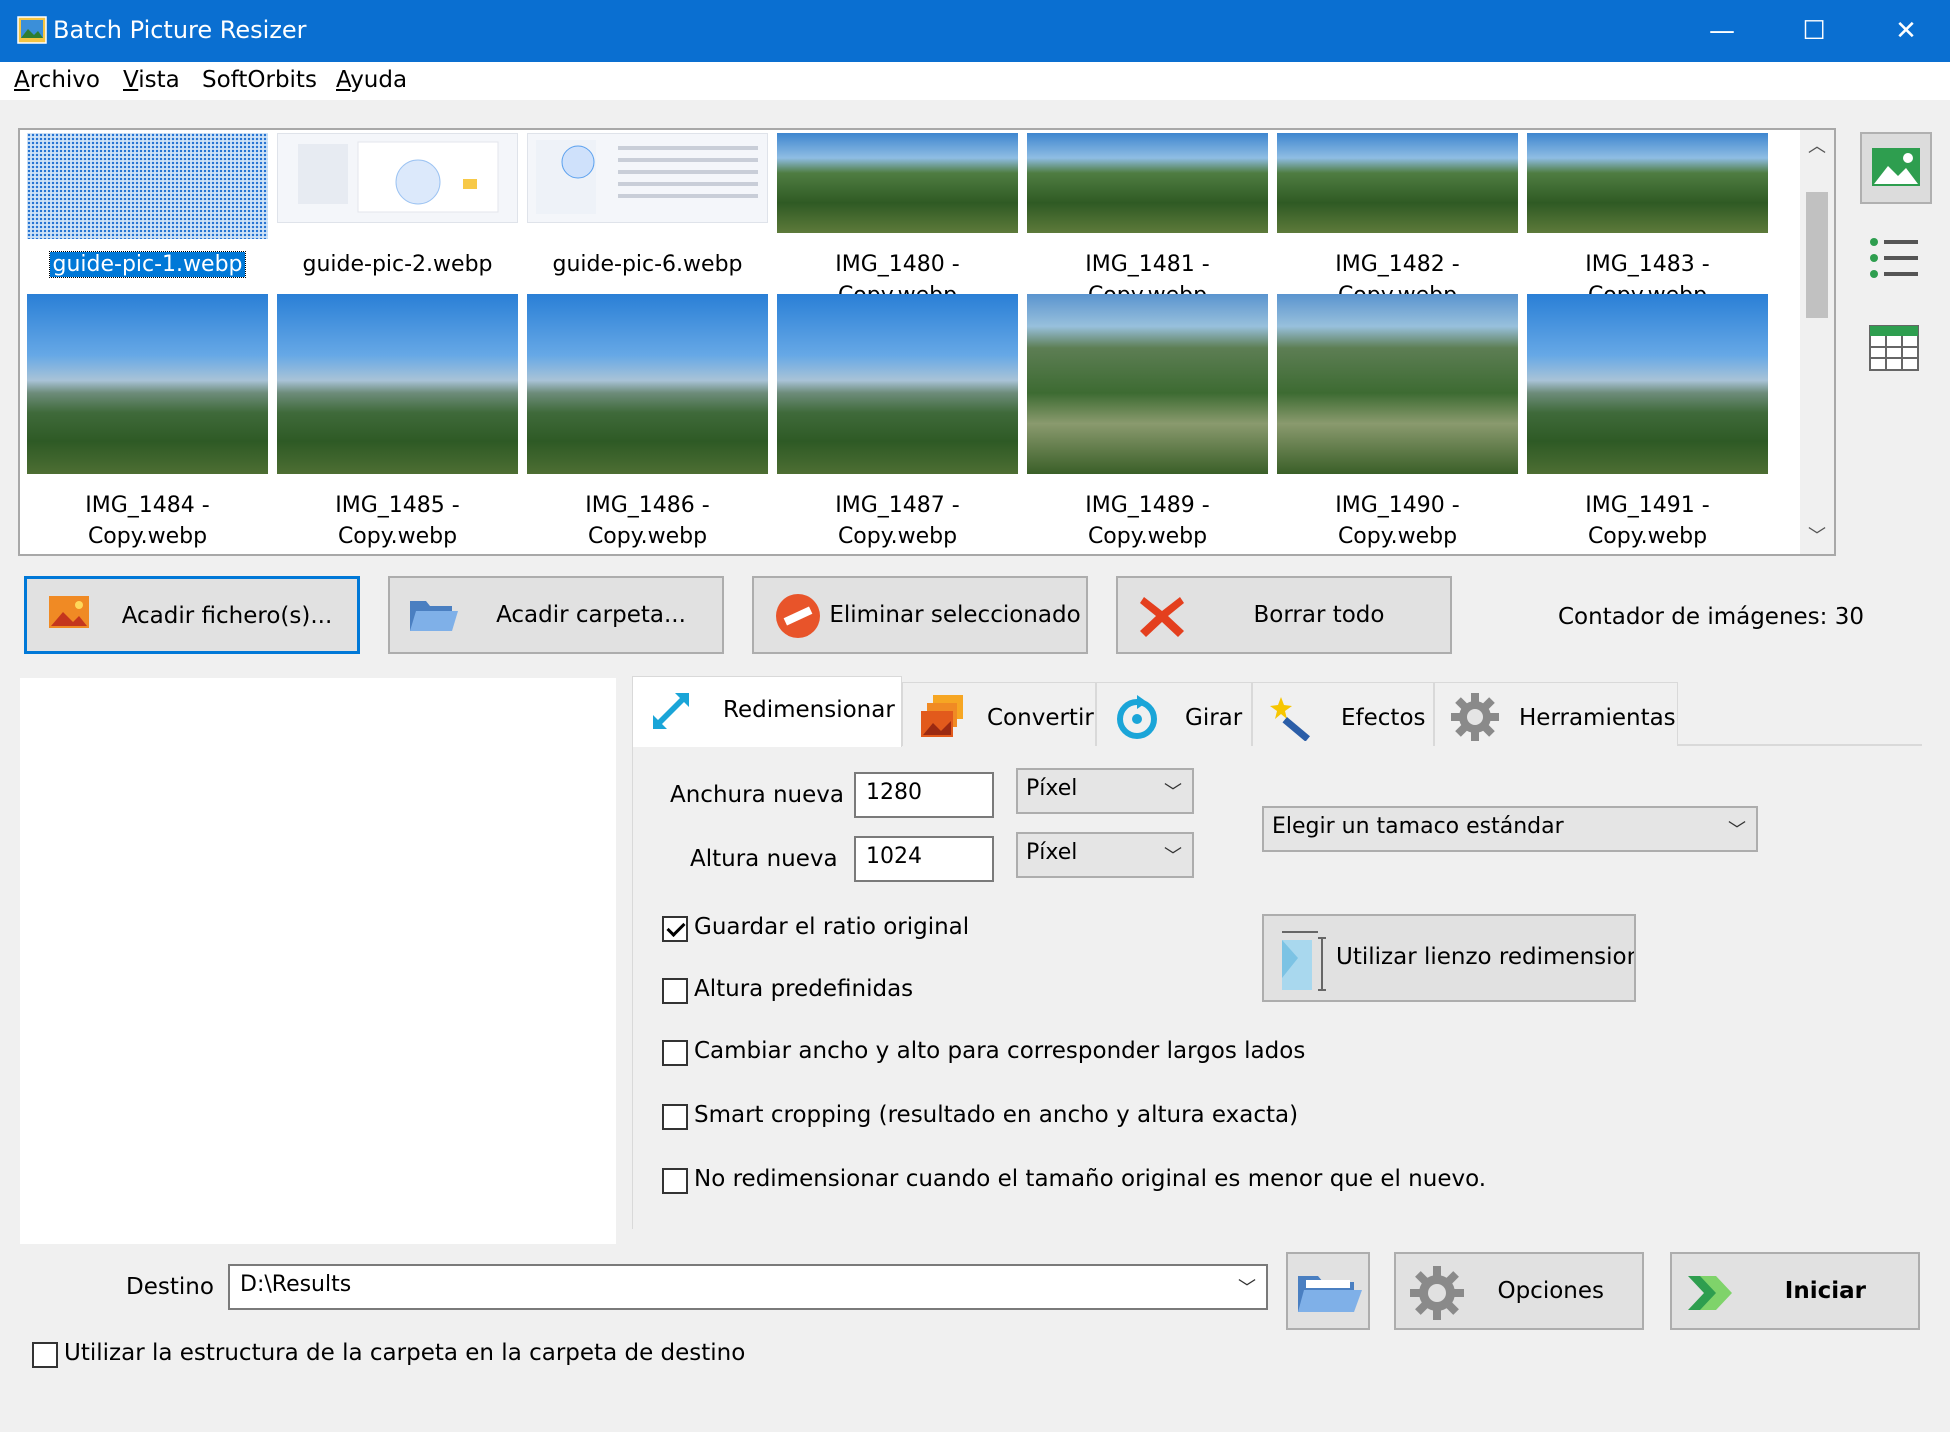 Image resolution: width=1950 pixels, height=1432 pixels. I want to click on start-button: Iniciar, so click(1795, 1291).